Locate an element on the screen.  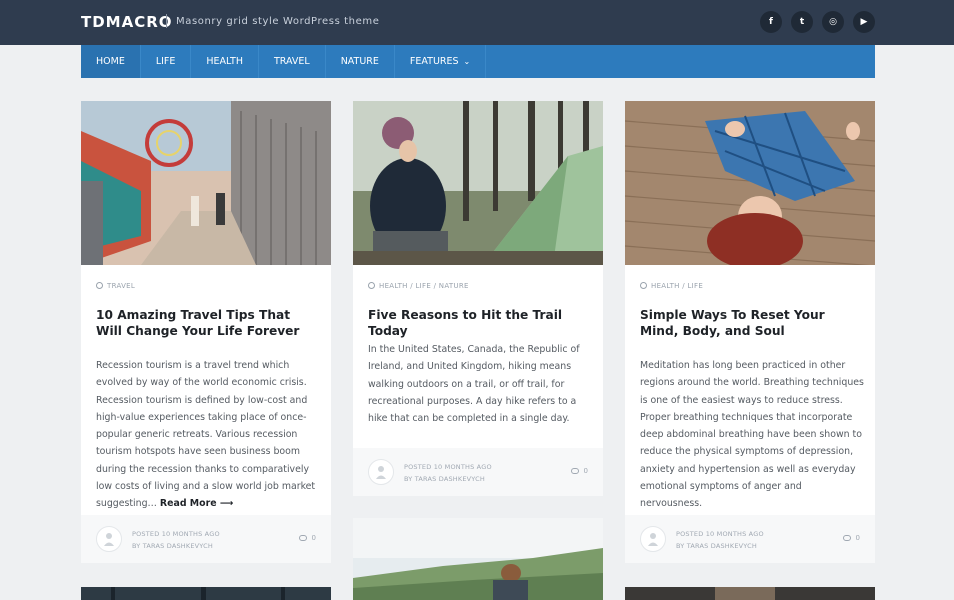
nav-label: HOME is located at coordinates (110, 61).